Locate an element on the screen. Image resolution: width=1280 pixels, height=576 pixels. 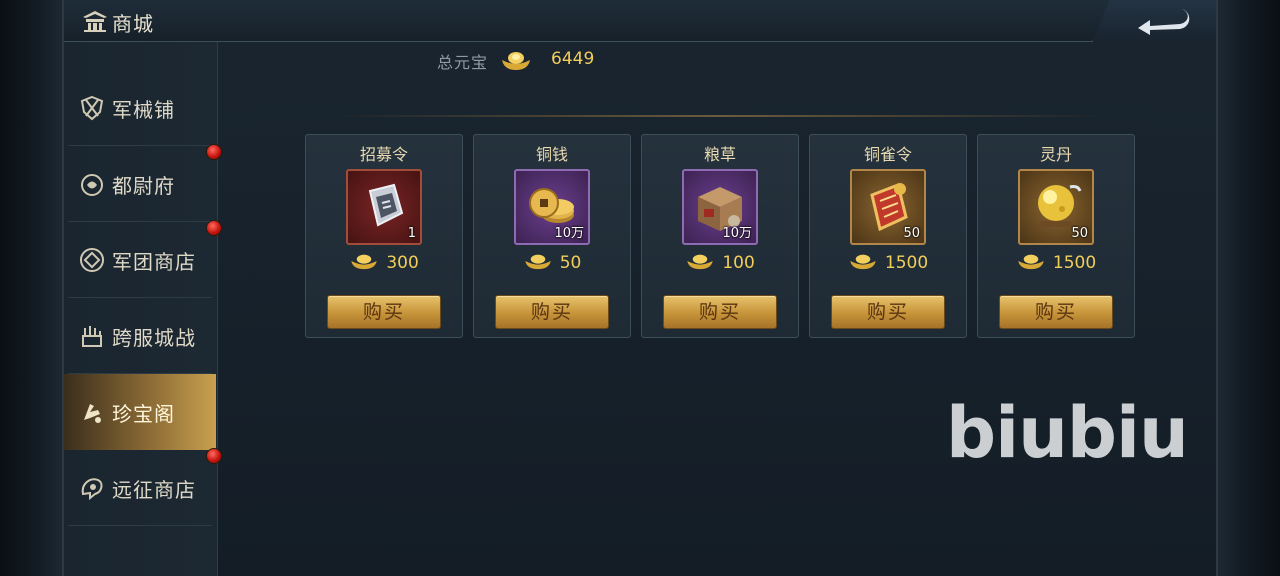
item-slot: 1 is located at coordinates (384, 207).